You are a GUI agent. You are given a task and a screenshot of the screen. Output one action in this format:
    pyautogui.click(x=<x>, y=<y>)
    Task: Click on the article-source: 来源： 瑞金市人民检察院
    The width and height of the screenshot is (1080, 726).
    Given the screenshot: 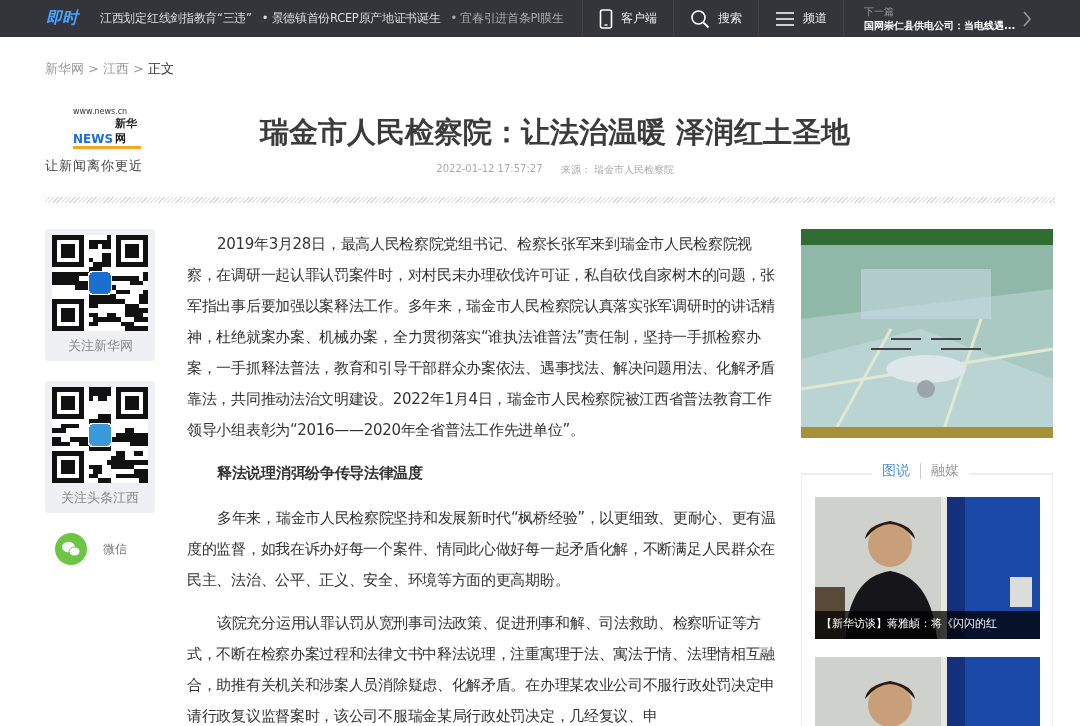 What is the action you would take?
    pyautogui.click(x=617, y=170)
    